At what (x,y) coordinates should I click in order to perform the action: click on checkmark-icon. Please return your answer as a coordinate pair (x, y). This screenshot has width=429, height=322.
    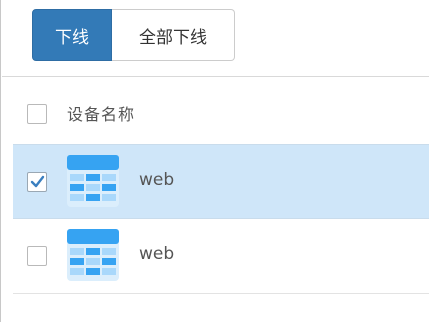
    Looking at the image, I should click on (37, 181).